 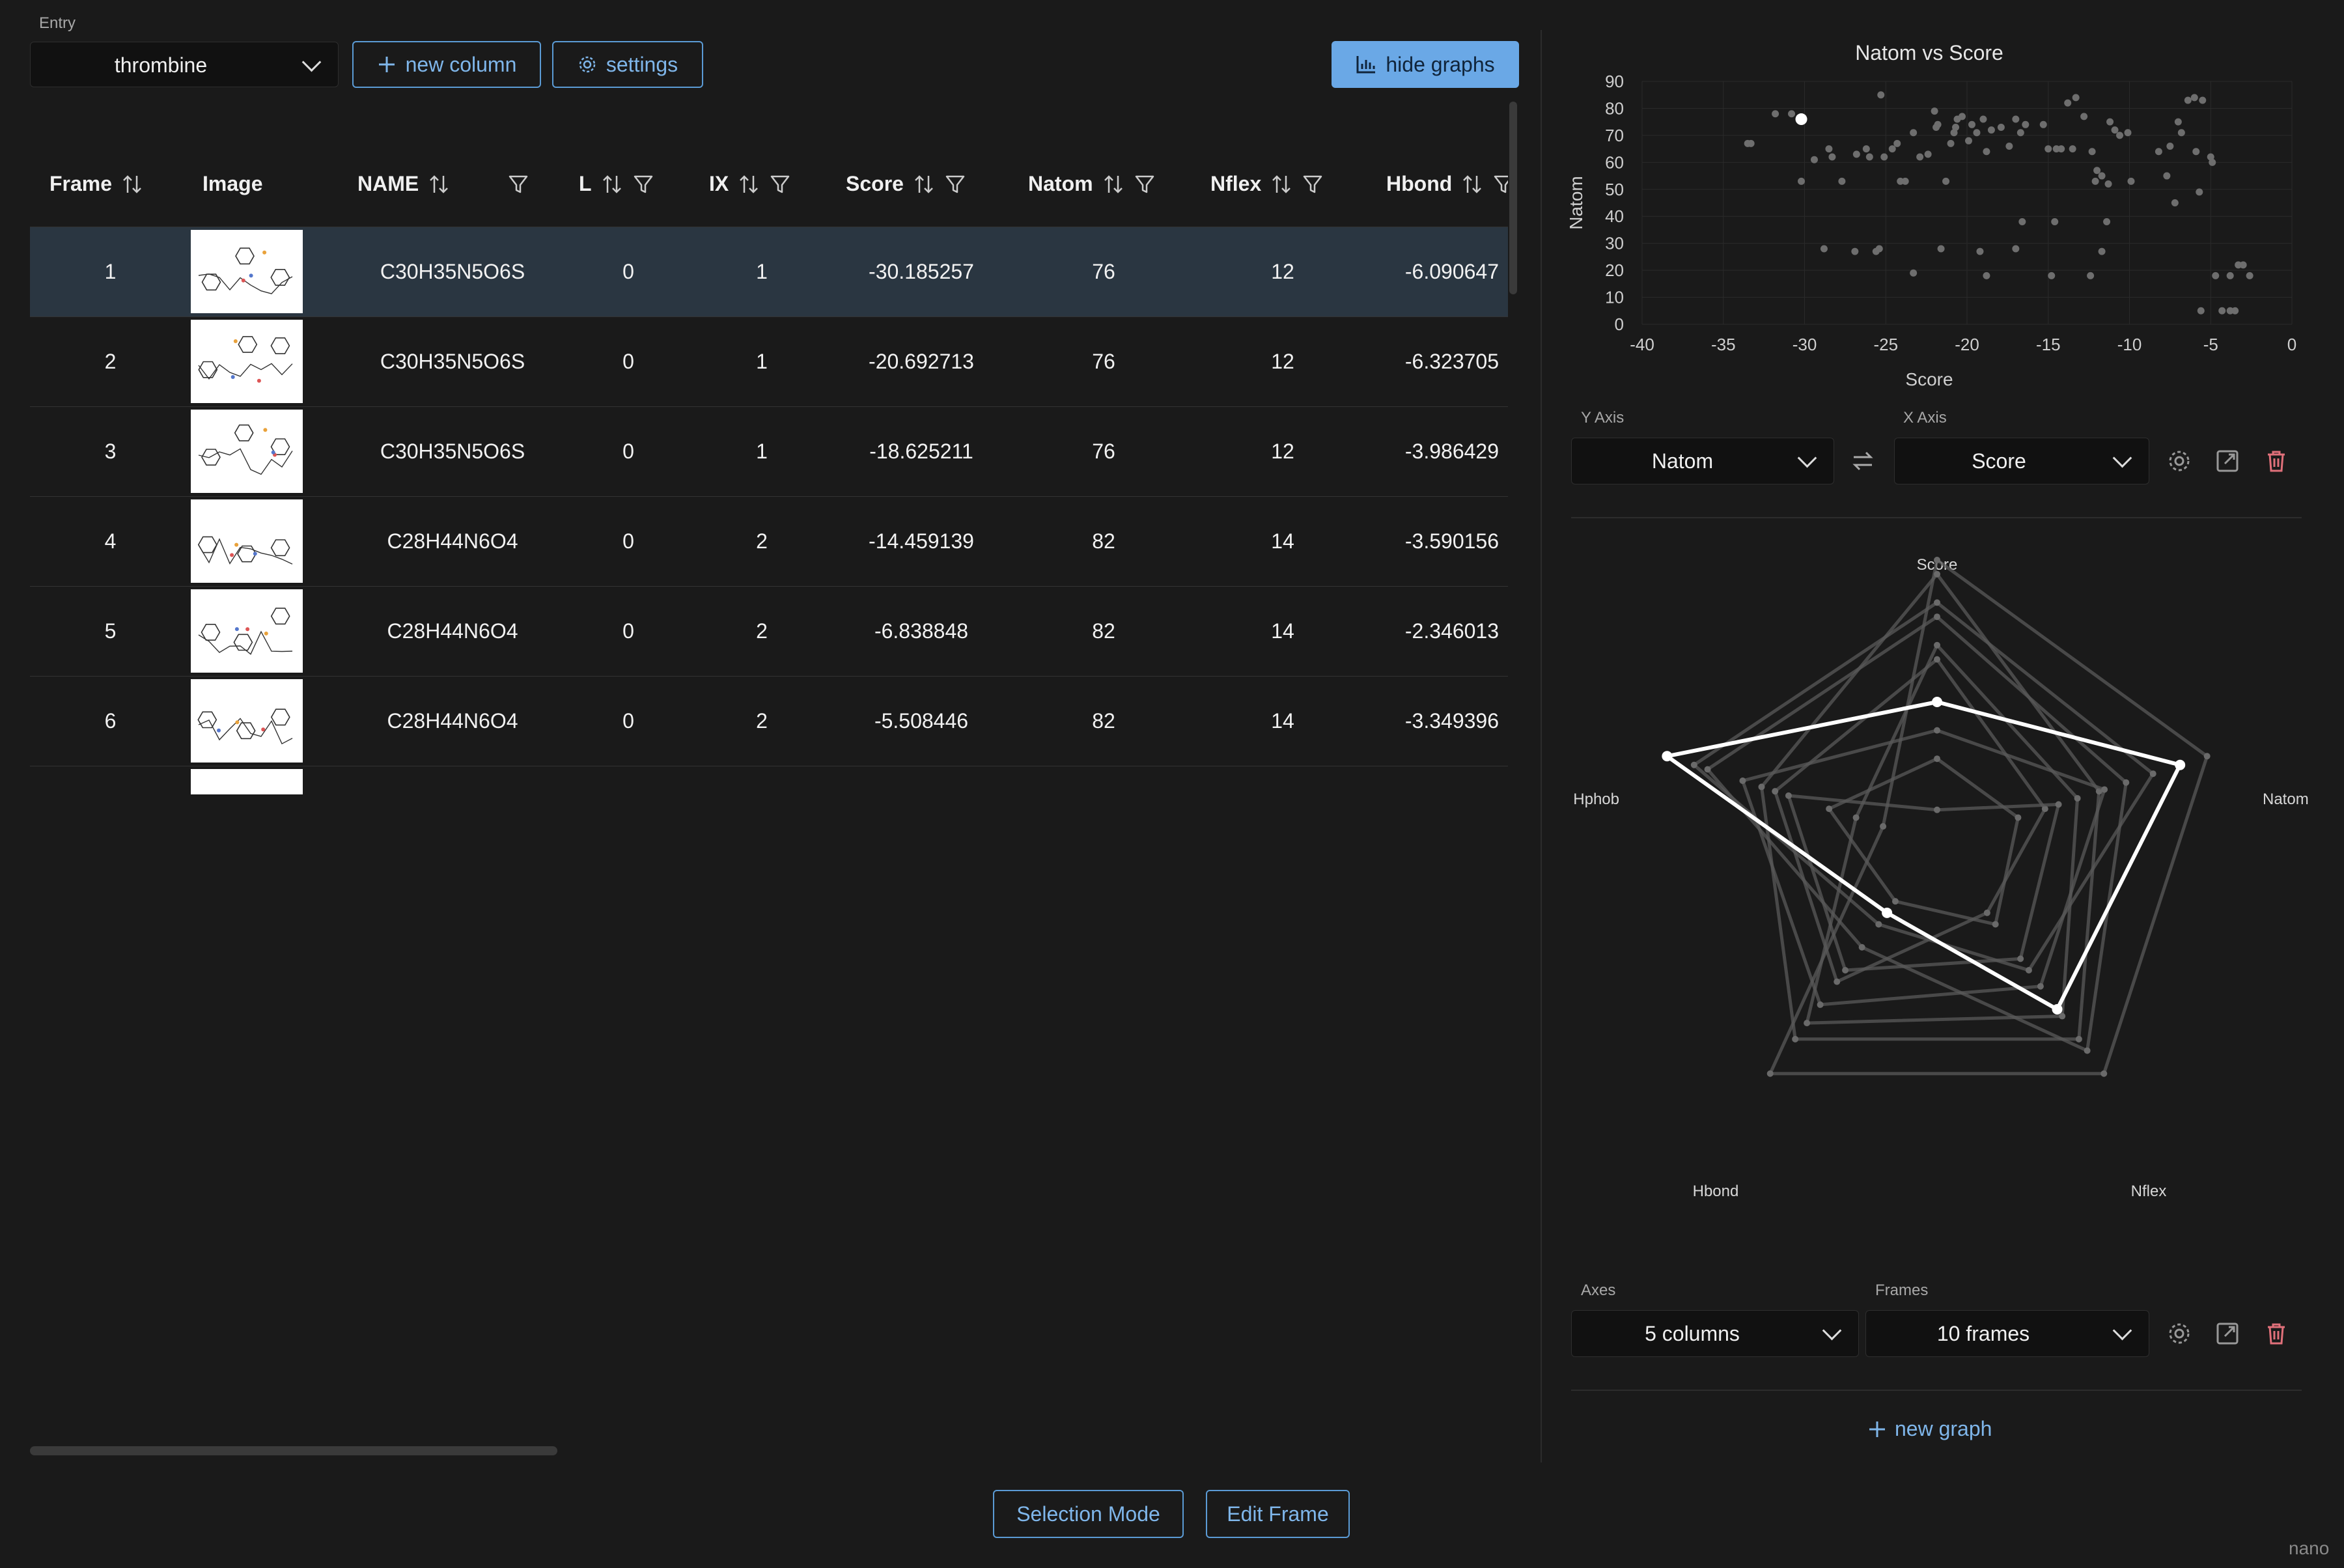 I want to click on edit-frame-button: Edit Frame, so click(x=1278, y=1514).